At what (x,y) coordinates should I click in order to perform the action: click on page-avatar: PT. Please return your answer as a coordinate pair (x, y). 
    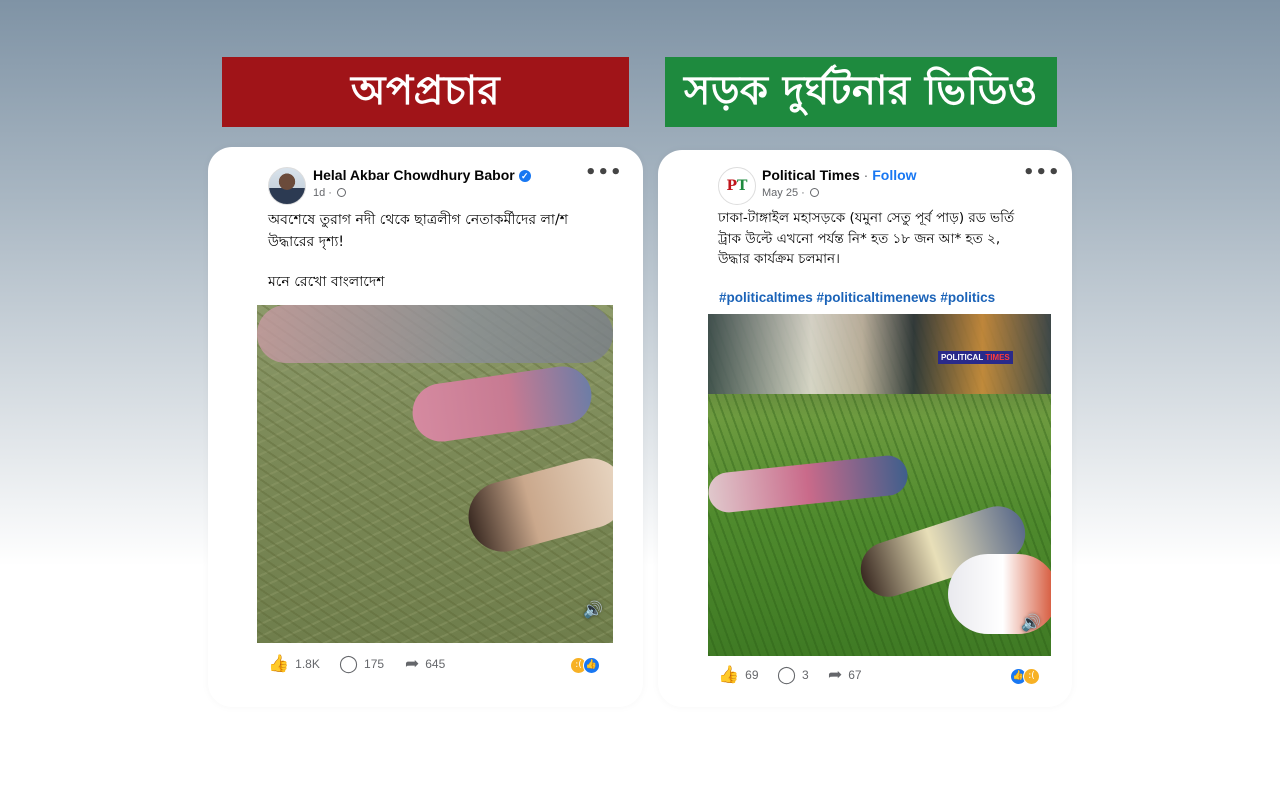
    Looking at the image, I should click on (737, 186).